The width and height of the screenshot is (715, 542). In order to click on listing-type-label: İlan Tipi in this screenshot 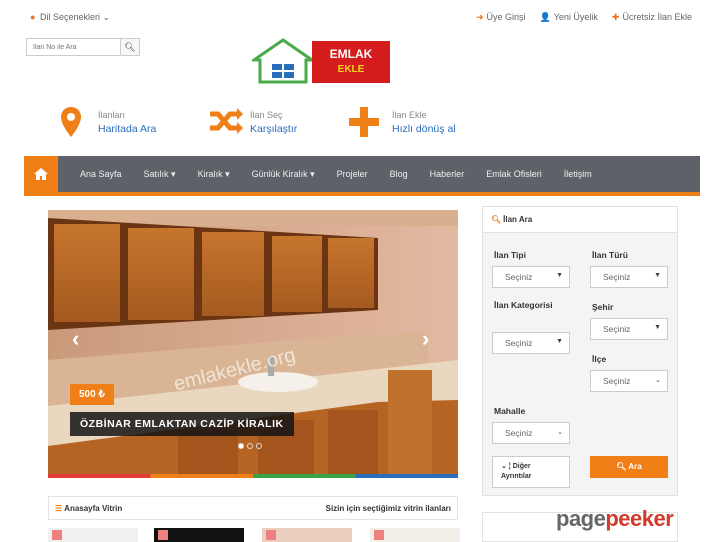, I will do `click(510, 255)`.